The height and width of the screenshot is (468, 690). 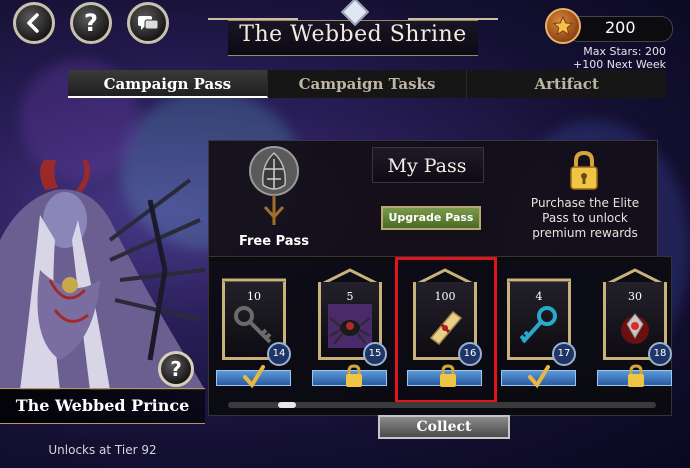 What do you see at coordinates (563, 26) in the screenshot?
I see `star-icon` at bounding box center [563, 26].